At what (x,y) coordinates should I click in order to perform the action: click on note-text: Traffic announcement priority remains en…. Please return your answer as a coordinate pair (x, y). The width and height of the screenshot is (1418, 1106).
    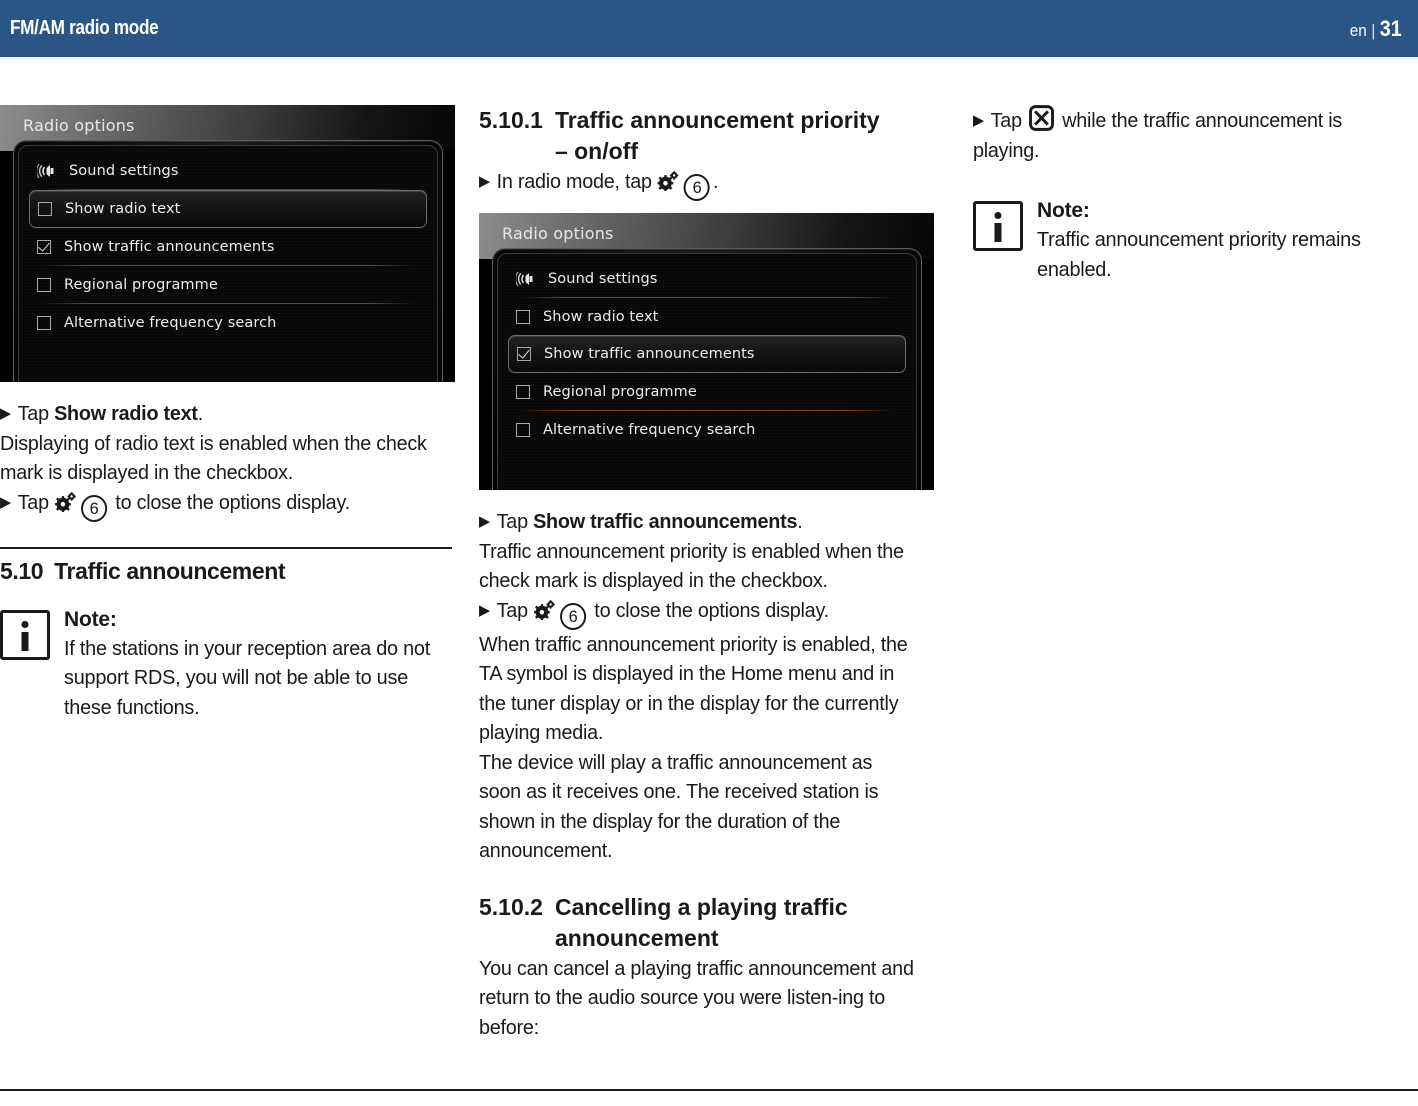
    Looking at the image, I should click on (1199, 254).